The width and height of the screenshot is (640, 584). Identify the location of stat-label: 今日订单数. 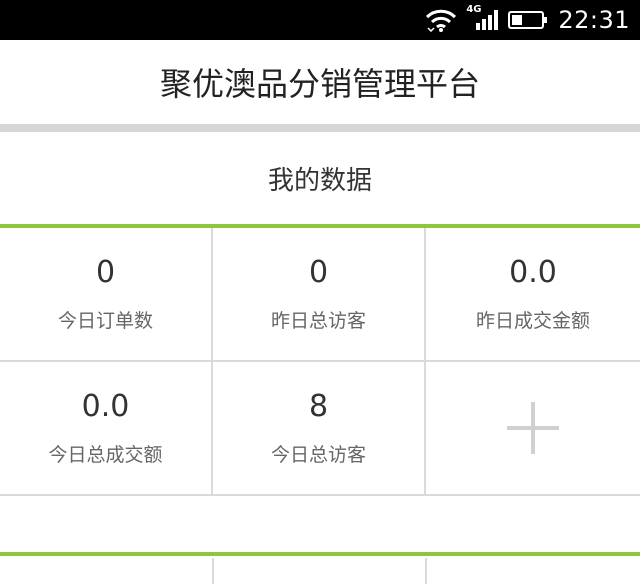
(105, 320).